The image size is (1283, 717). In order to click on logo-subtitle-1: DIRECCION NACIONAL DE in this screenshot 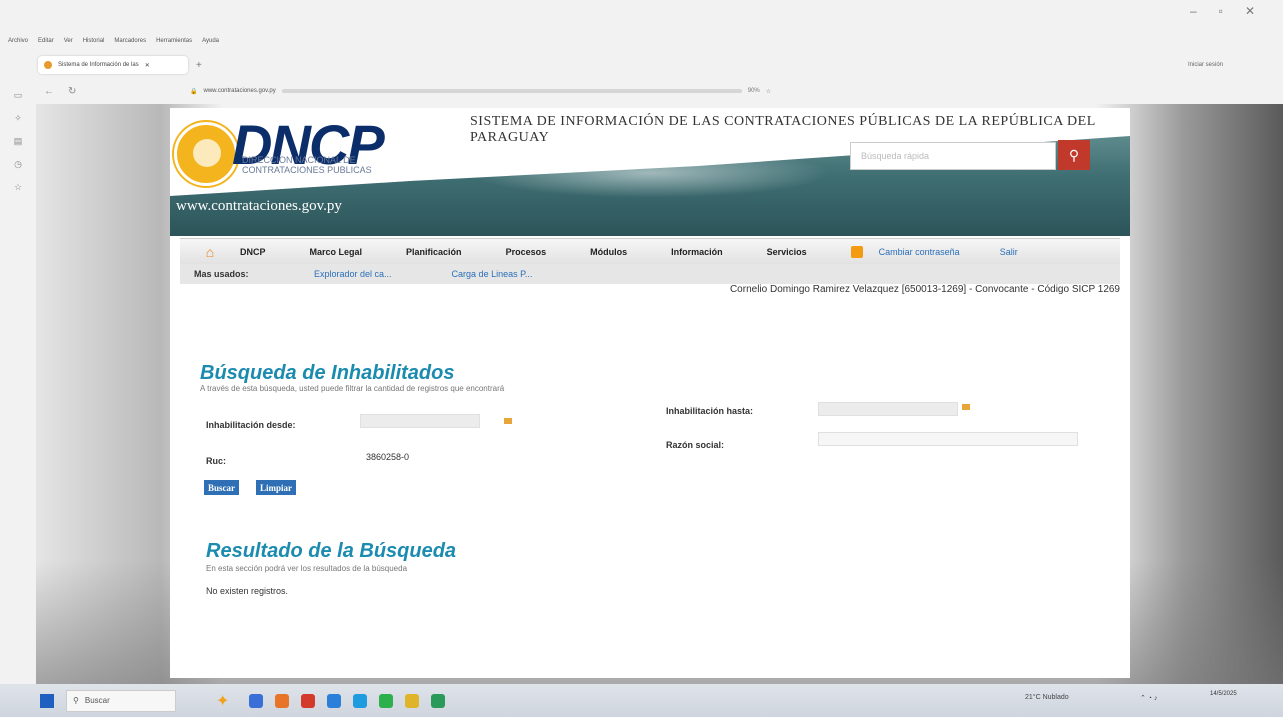, I will do `click(299, 160)`.